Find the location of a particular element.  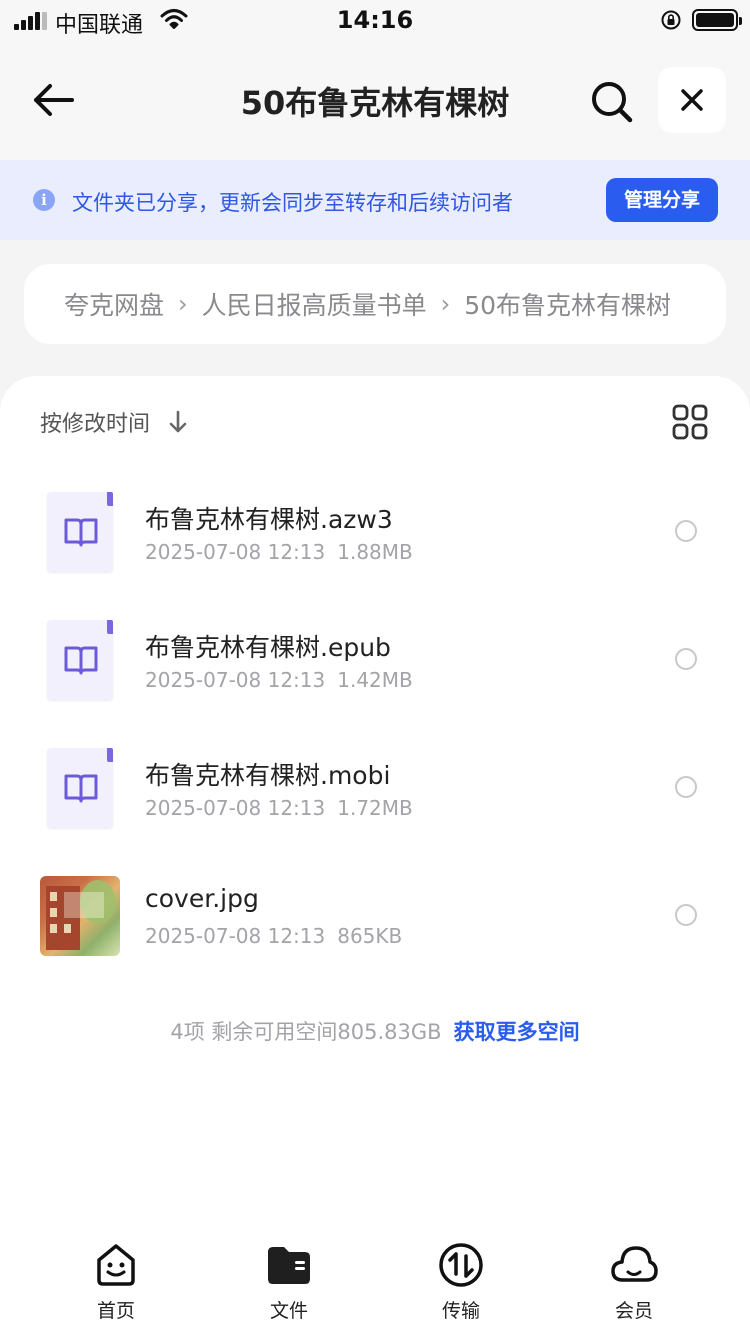

get-more-space-link: 获取更多空间 is located at coordinates (517, 1032).